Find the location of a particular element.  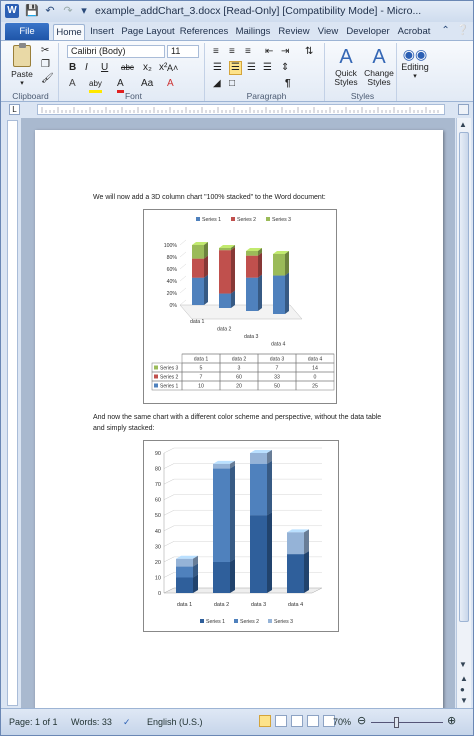

ruler-row: L is located at coordinates (237, 109).